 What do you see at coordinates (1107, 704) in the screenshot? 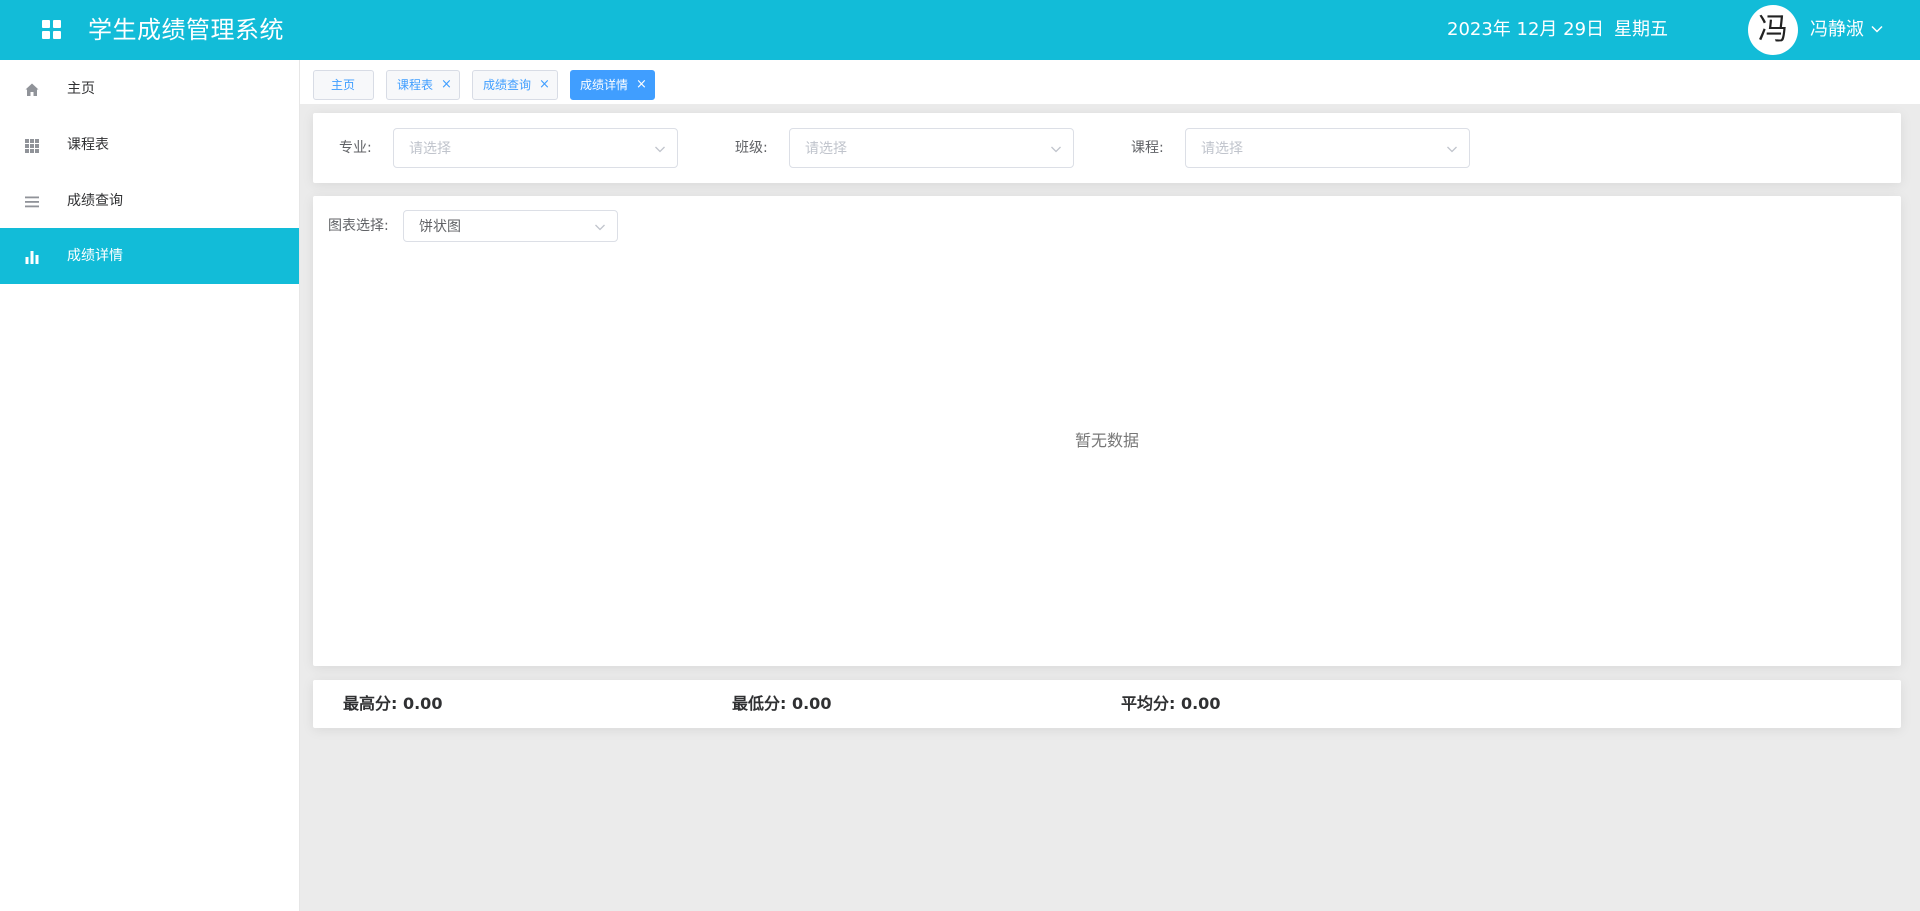
I see `stats-panel: 最高分: 0.00 最低分: 0.00 平均分: 0.00` at bounding box center [1107, 704].